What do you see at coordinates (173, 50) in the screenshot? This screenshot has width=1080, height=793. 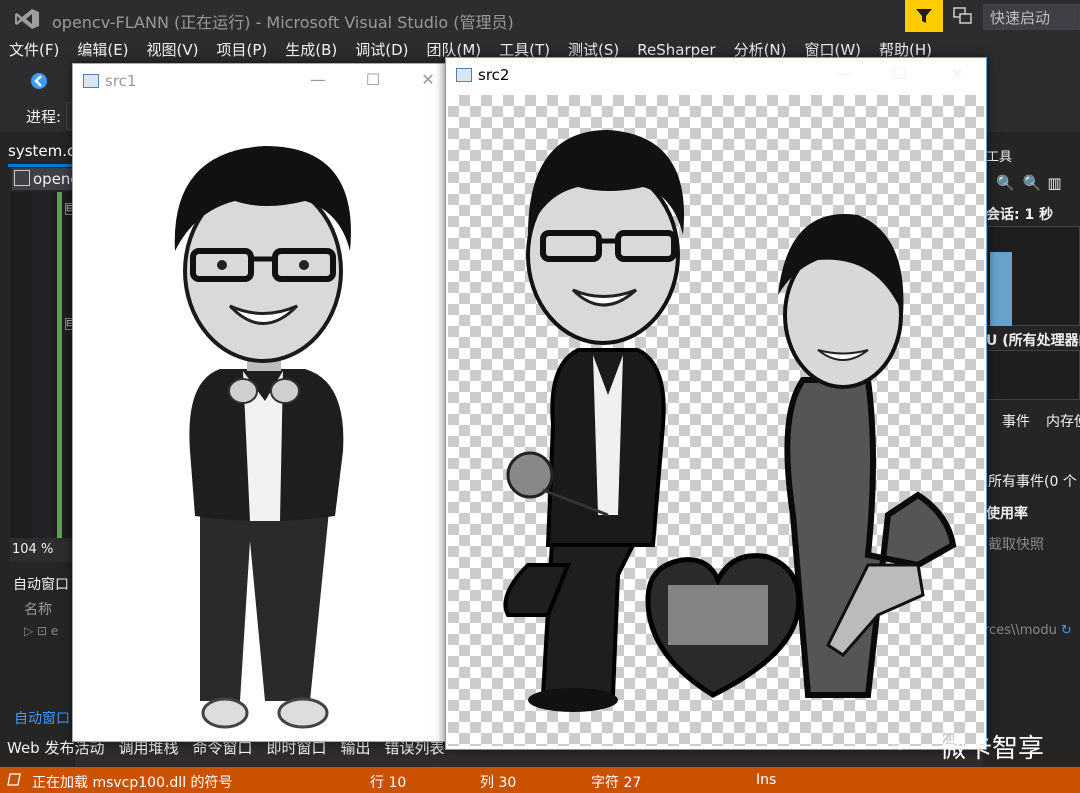 I see `menu-view: 视图(V)` at bounding box center [173, 50].